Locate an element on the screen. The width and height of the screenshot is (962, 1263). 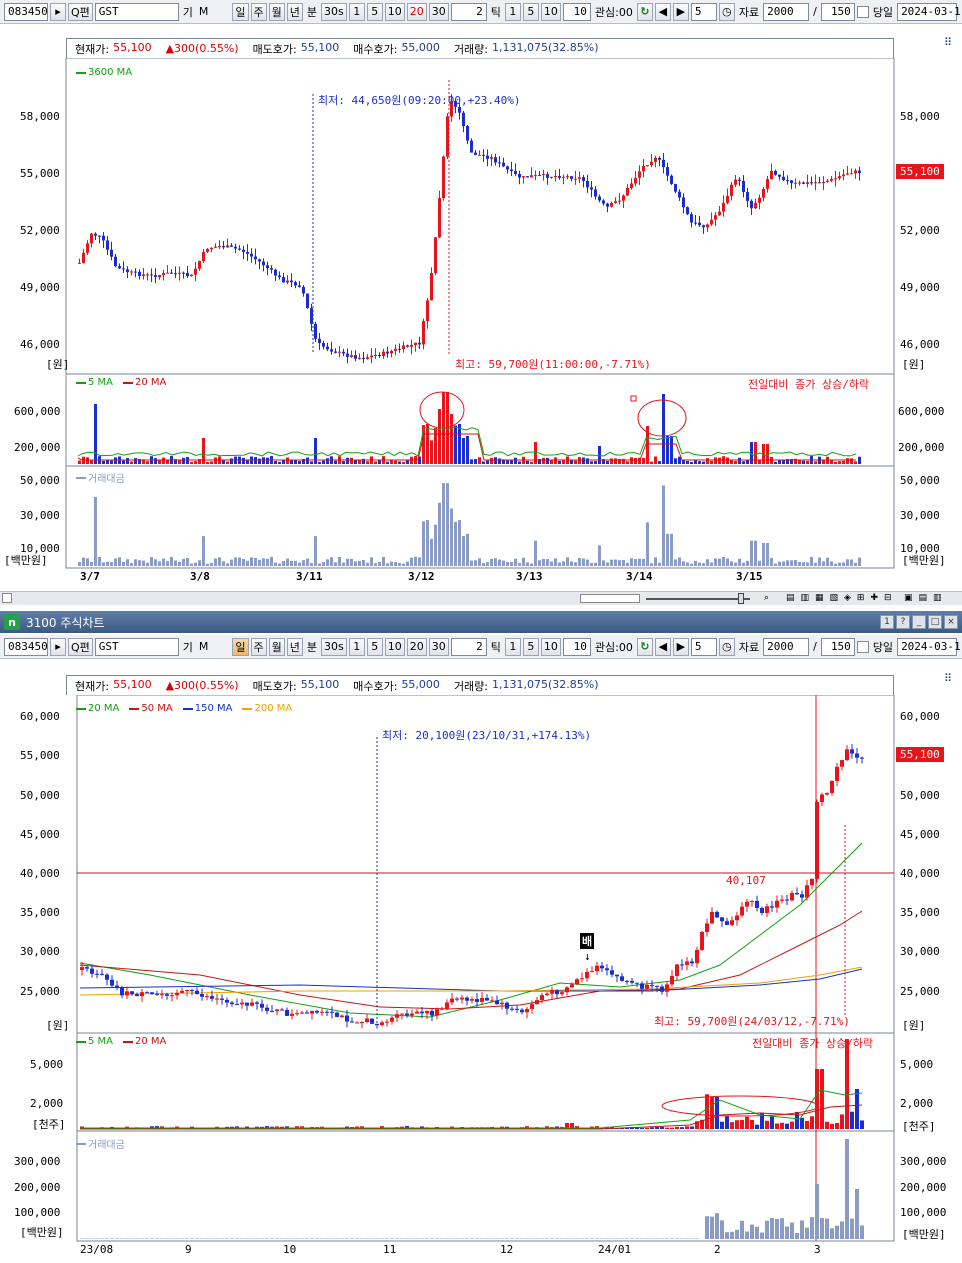
stock-name-field: GST is located at coordinates (136, 11).